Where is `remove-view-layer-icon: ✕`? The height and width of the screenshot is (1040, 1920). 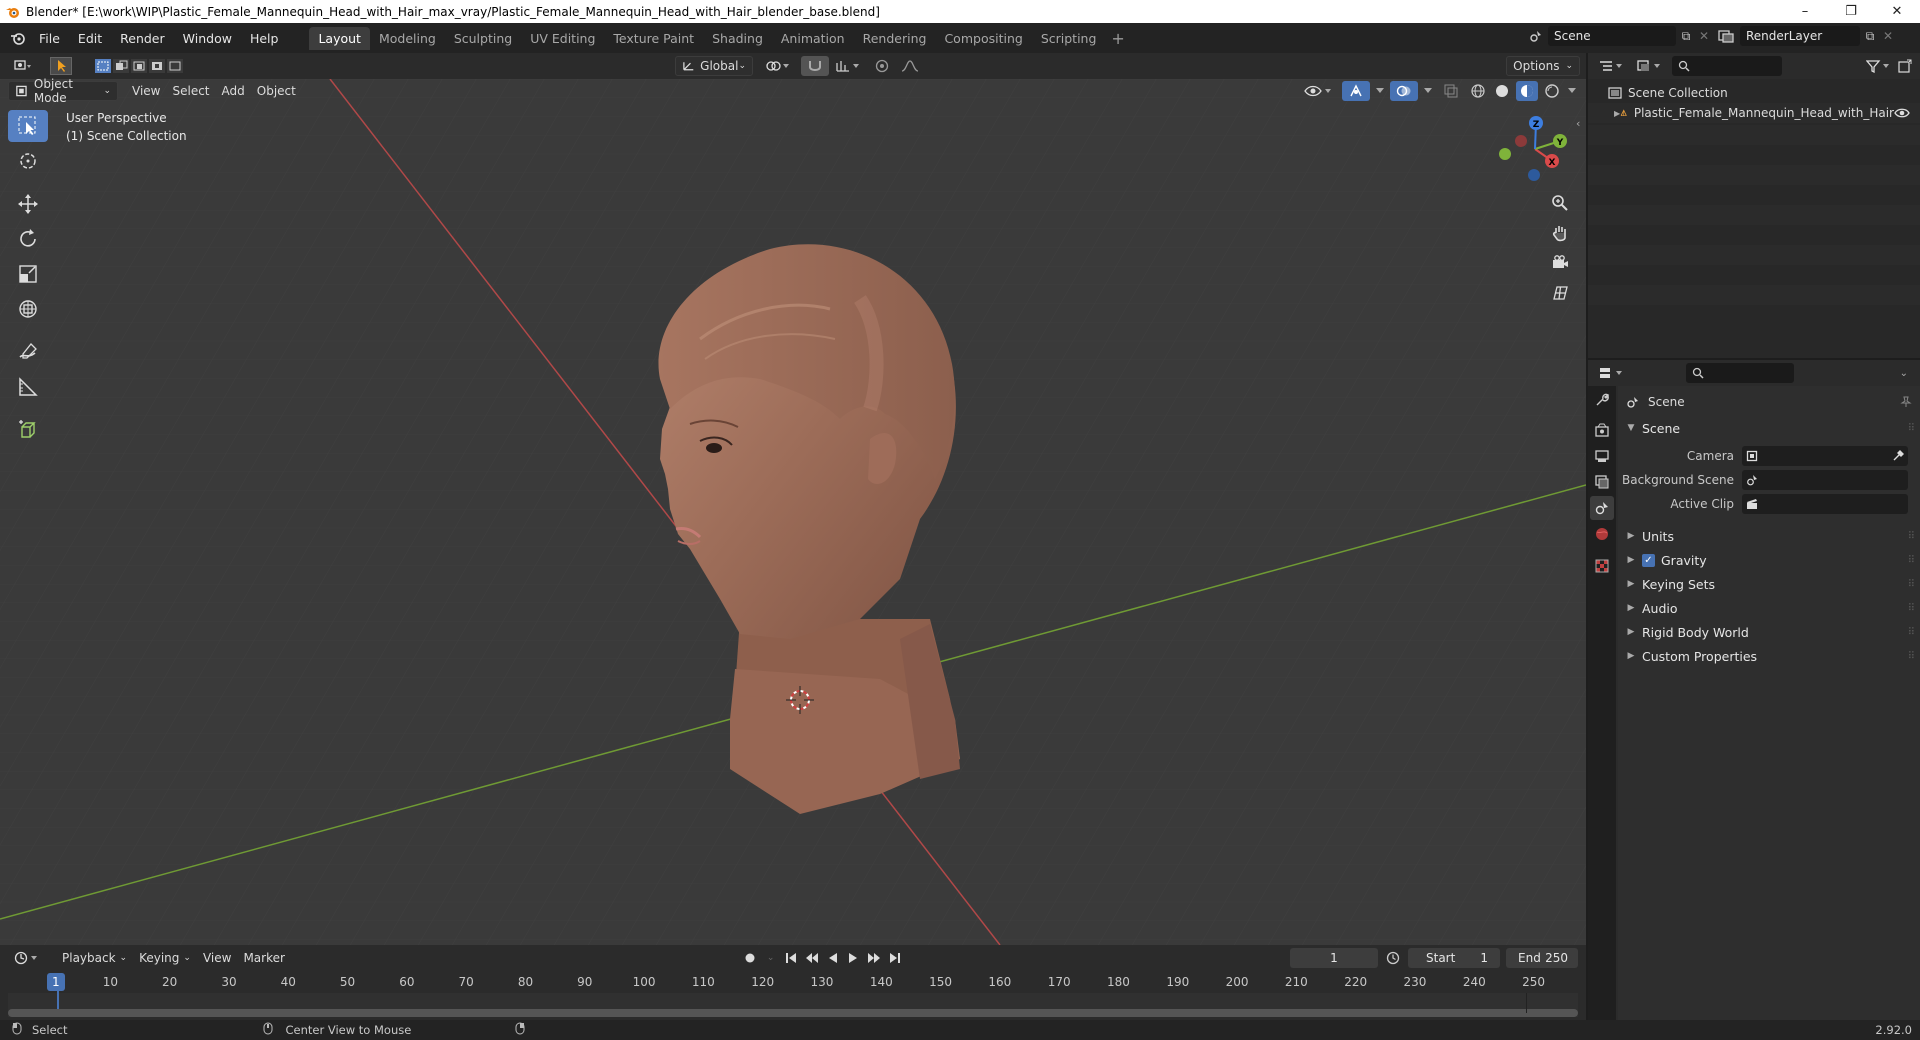
remove-view-layer-icon: ✕ is located at coordinates (1888, 36).